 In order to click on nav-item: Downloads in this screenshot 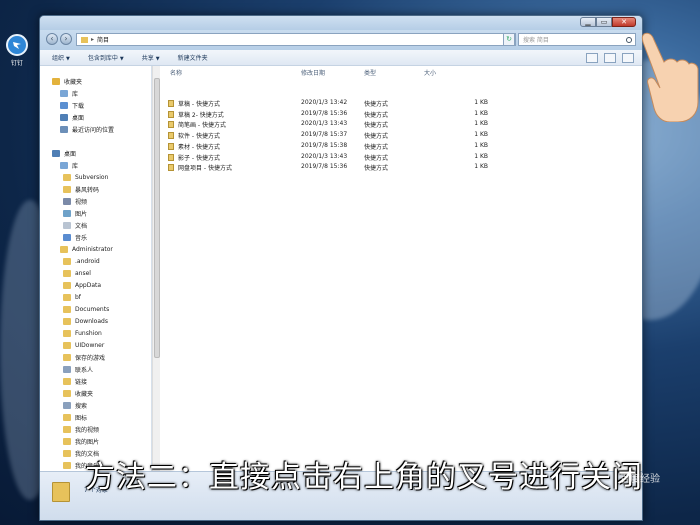, I will do `click(85, 321)`.